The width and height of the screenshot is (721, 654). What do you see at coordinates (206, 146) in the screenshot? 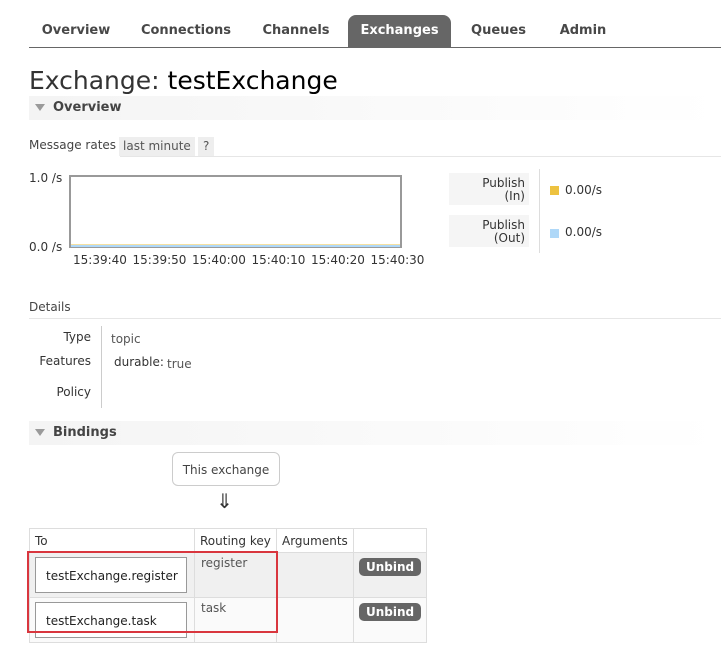
I see `help-button: ?` at bounding box center [206, 146].